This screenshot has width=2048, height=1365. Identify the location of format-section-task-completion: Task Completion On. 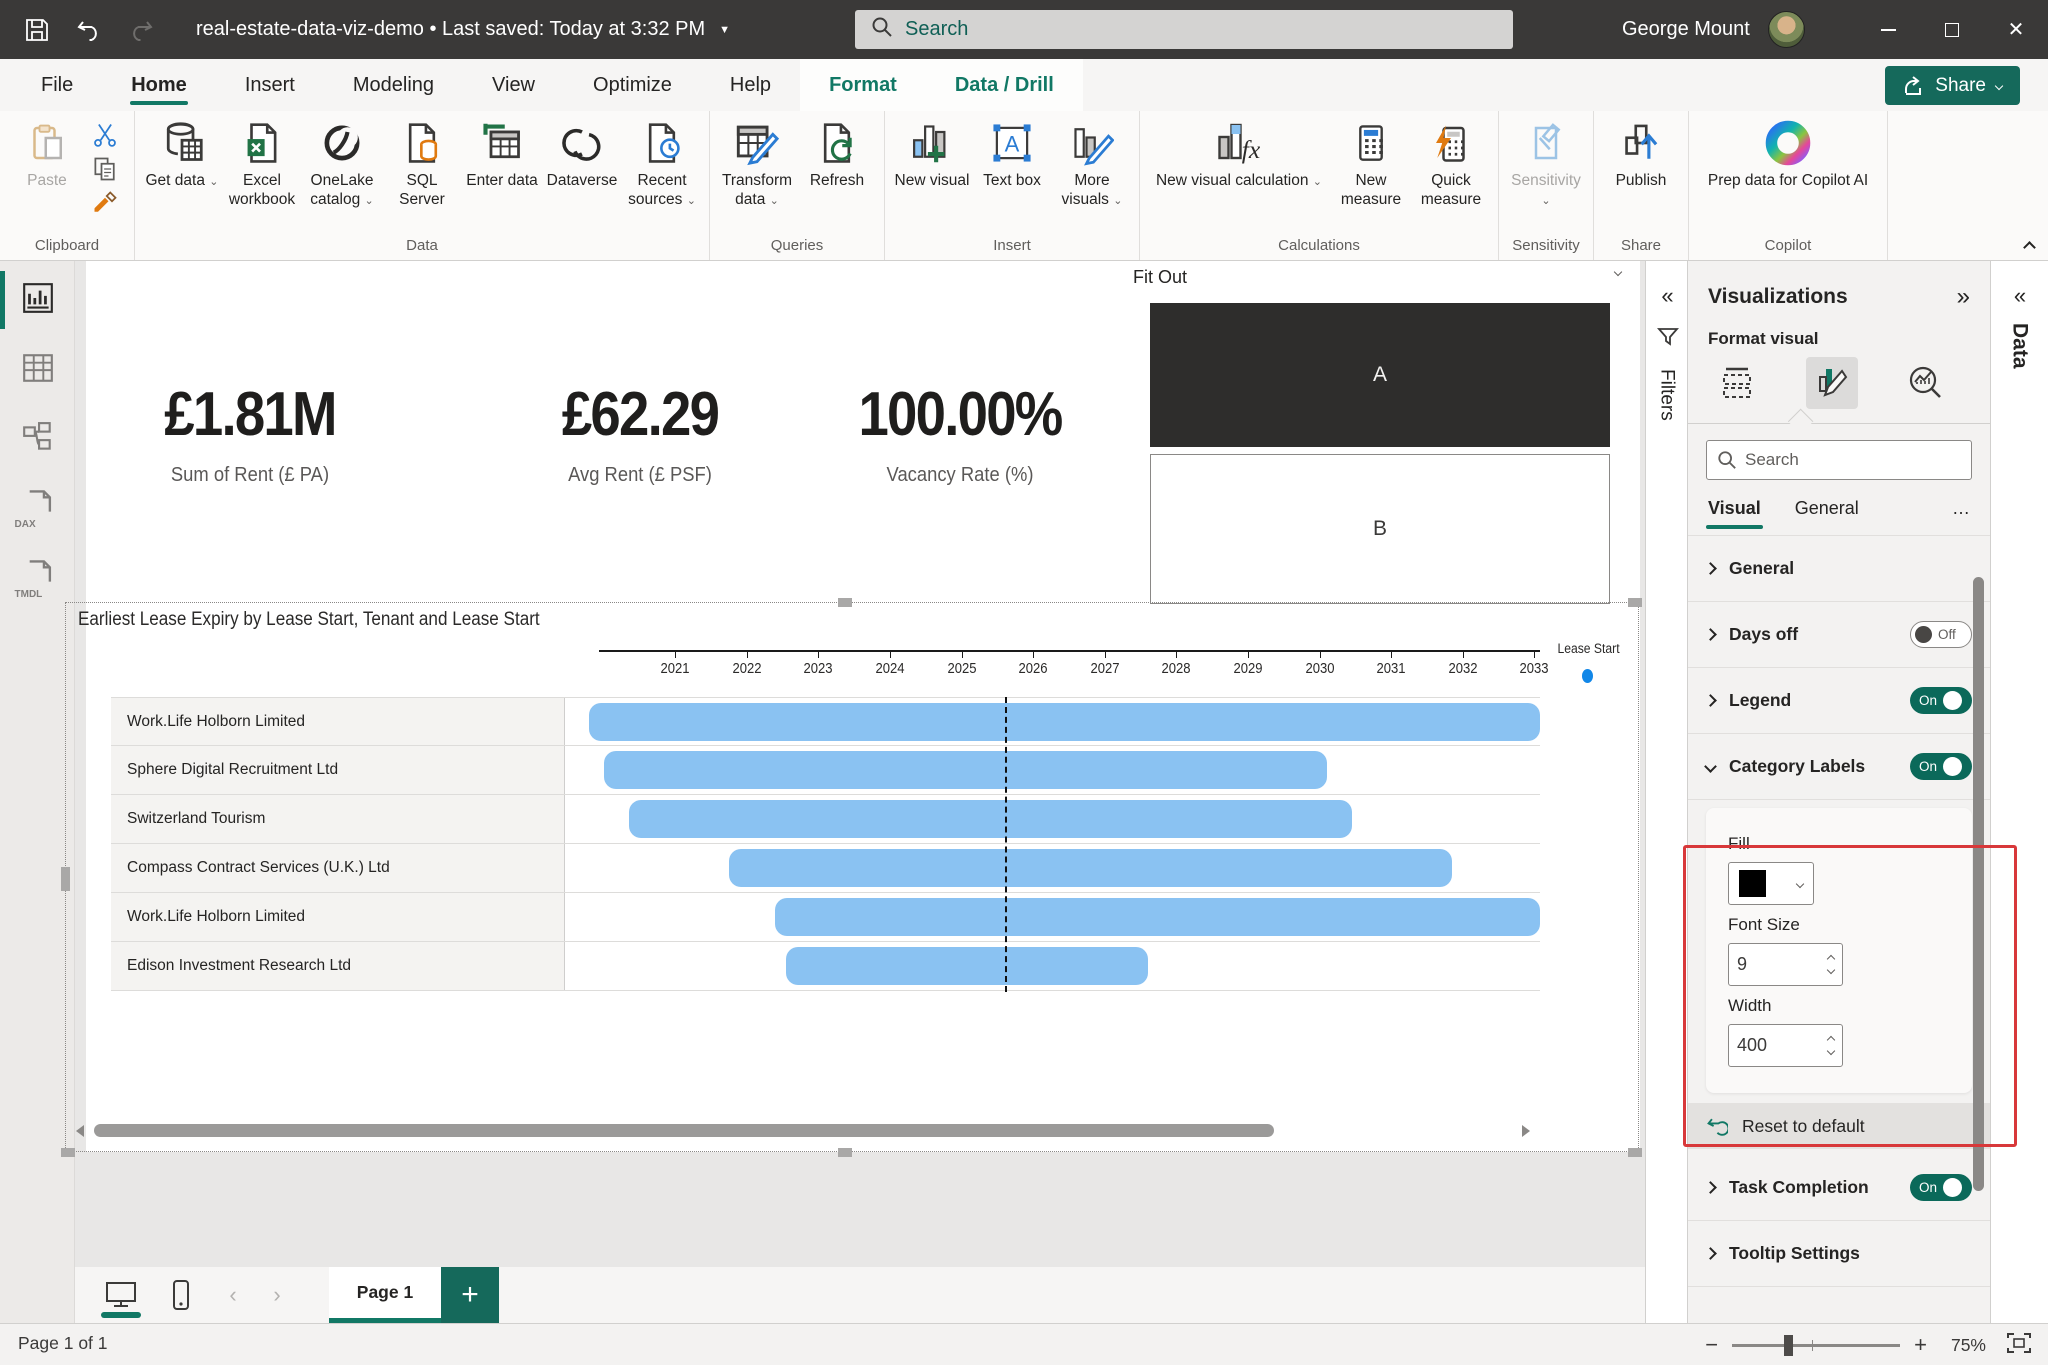
(1839, 1188).